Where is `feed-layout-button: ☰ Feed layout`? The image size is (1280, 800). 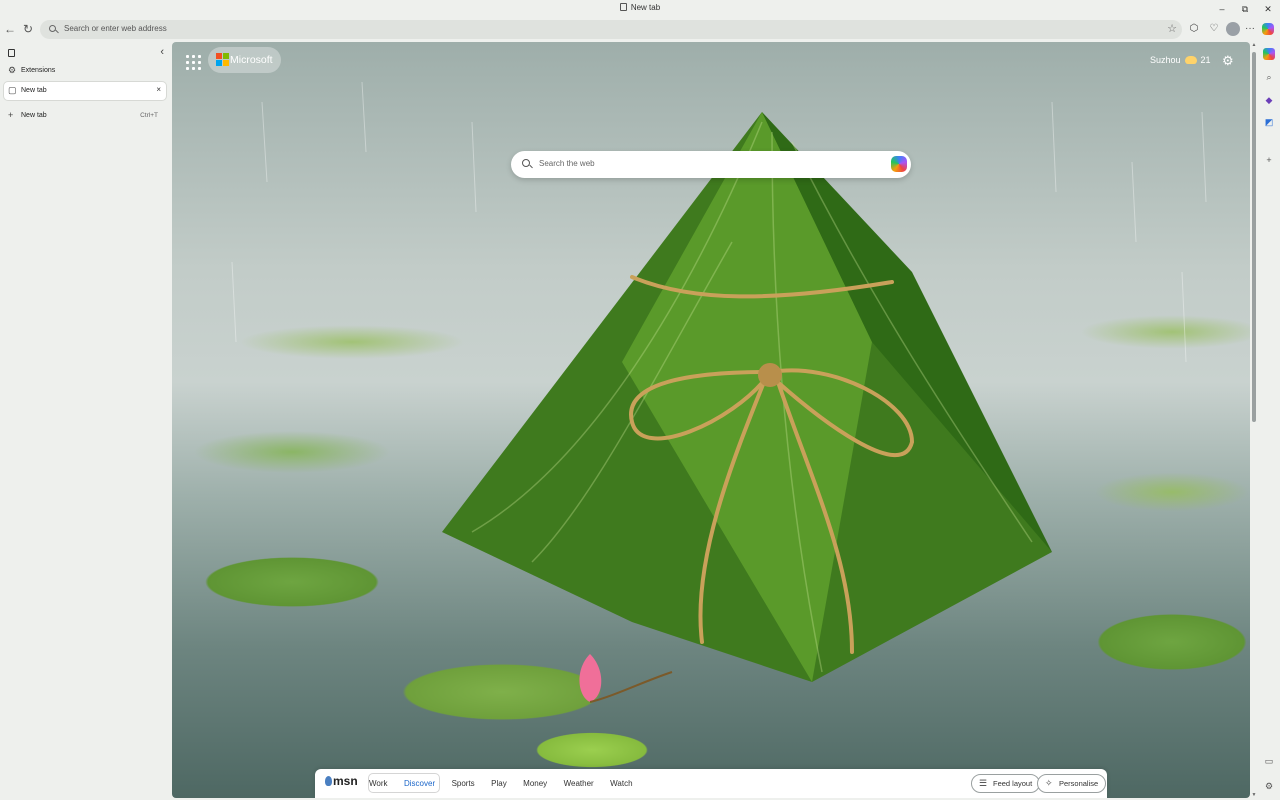
feed-layout-button: ☰ Feed layout is located at coordinates (1006, 783).